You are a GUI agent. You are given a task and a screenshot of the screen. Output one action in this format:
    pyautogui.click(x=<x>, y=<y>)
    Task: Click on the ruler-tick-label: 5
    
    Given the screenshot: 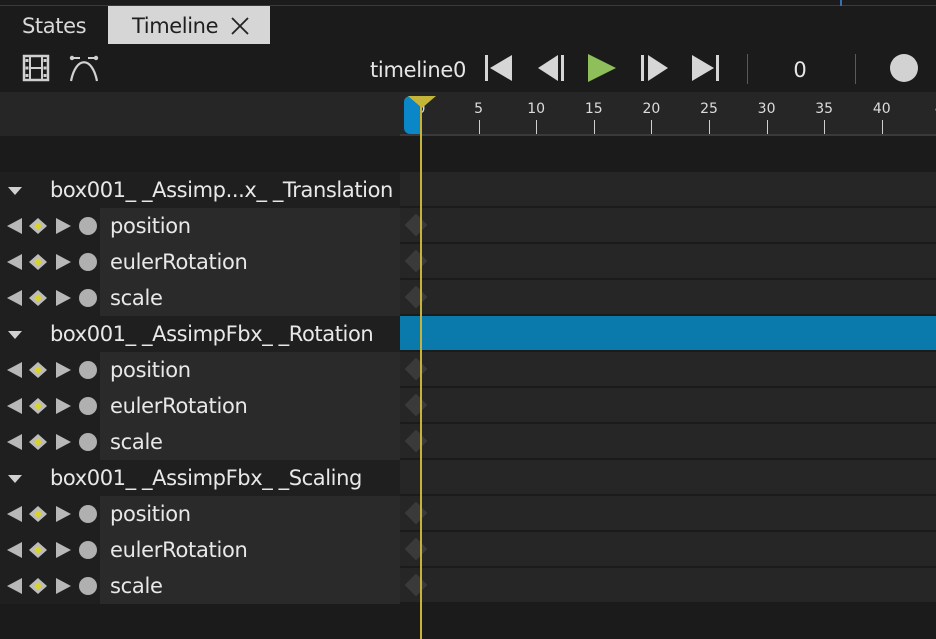 What is the action you would take?
    pyautogui.click(x=479, y=109)
    